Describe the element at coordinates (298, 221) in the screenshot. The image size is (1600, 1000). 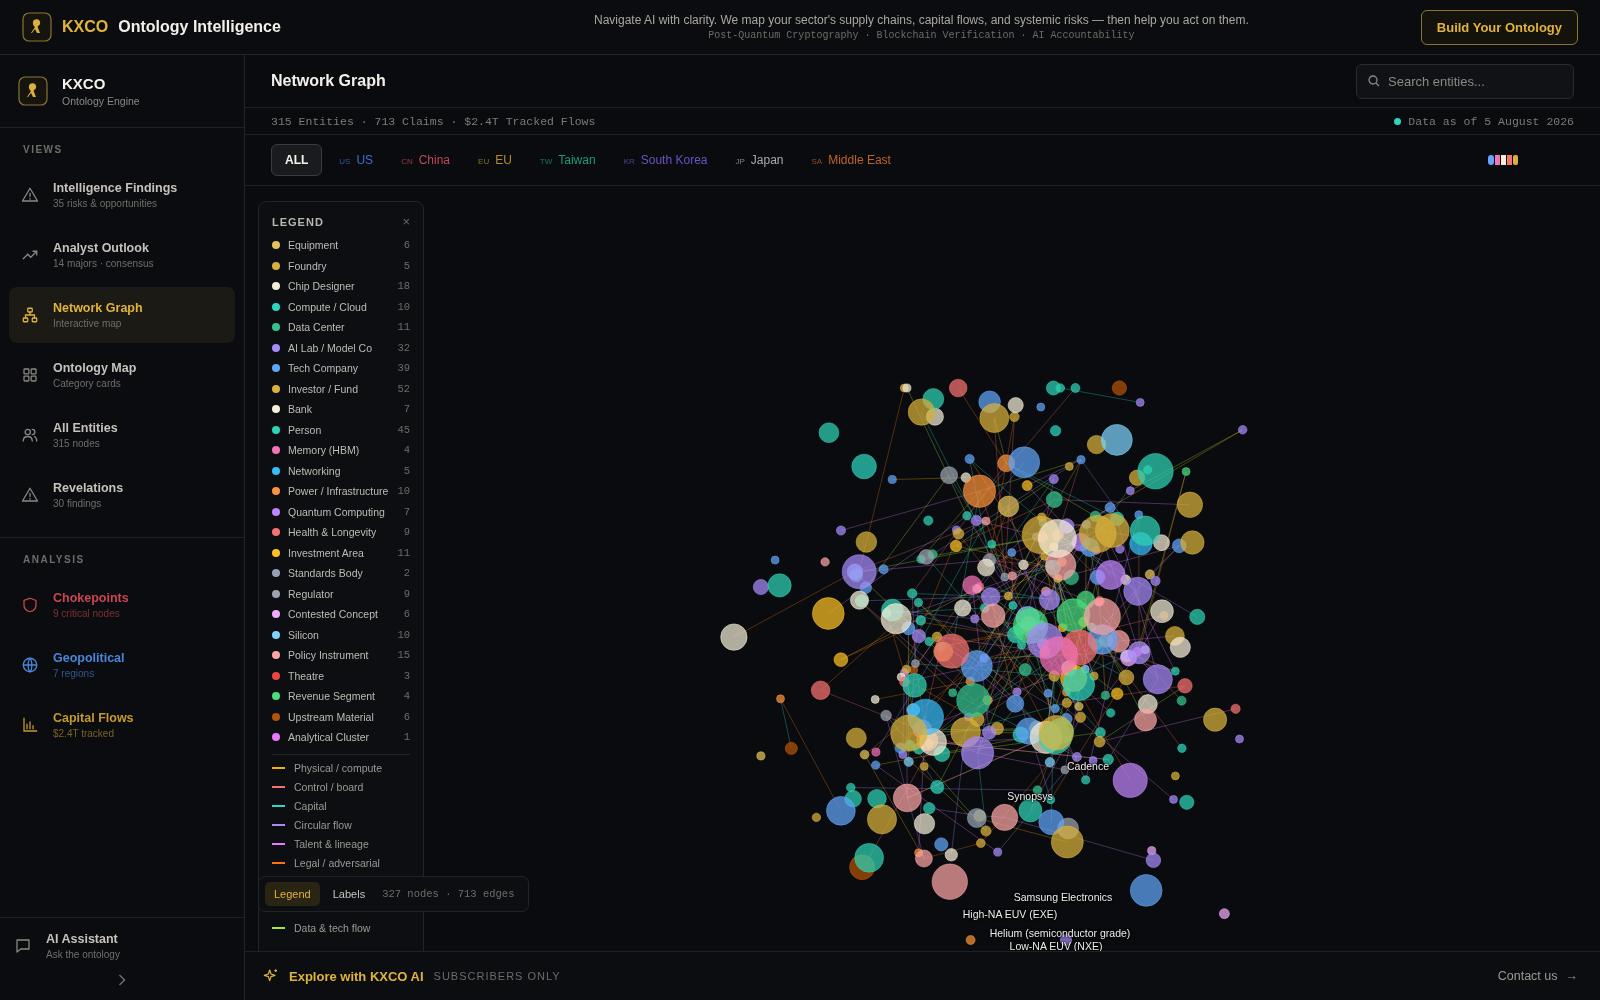
I see `legend-title: LEGEND` at that location.